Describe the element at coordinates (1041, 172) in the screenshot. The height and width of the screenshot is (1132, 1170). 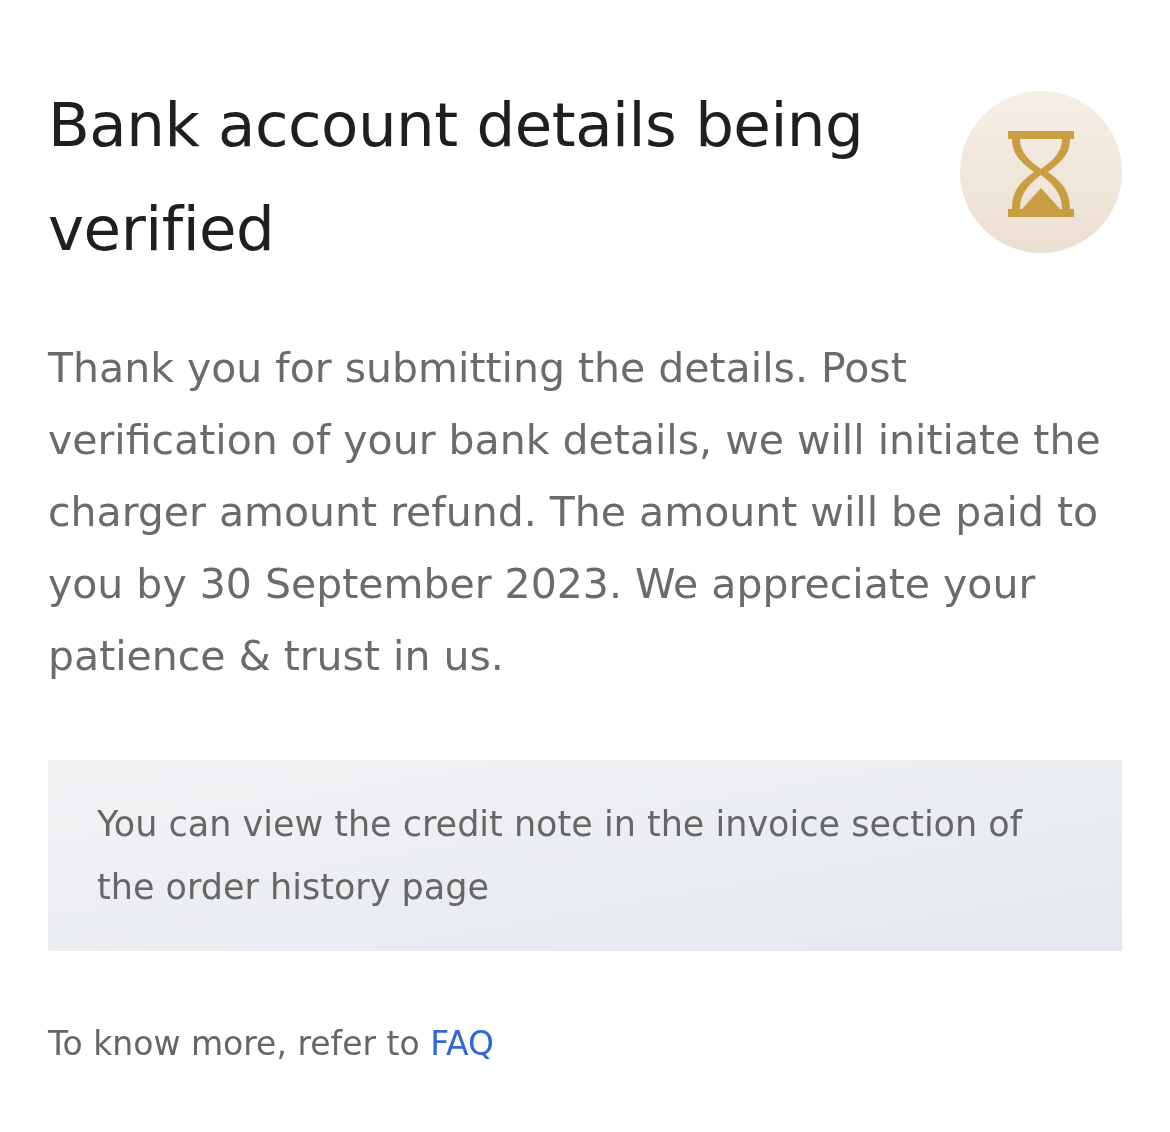
I see `hourglass-icon` at that location.